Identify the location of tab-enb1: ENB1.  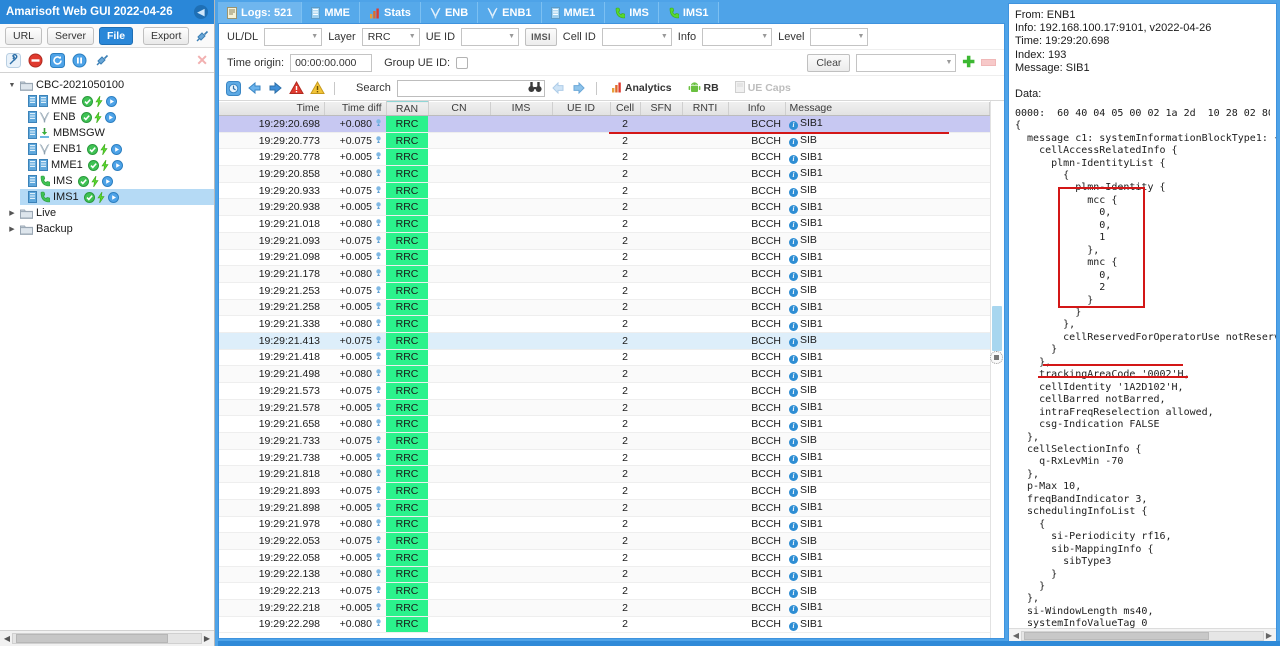
(510, 12).